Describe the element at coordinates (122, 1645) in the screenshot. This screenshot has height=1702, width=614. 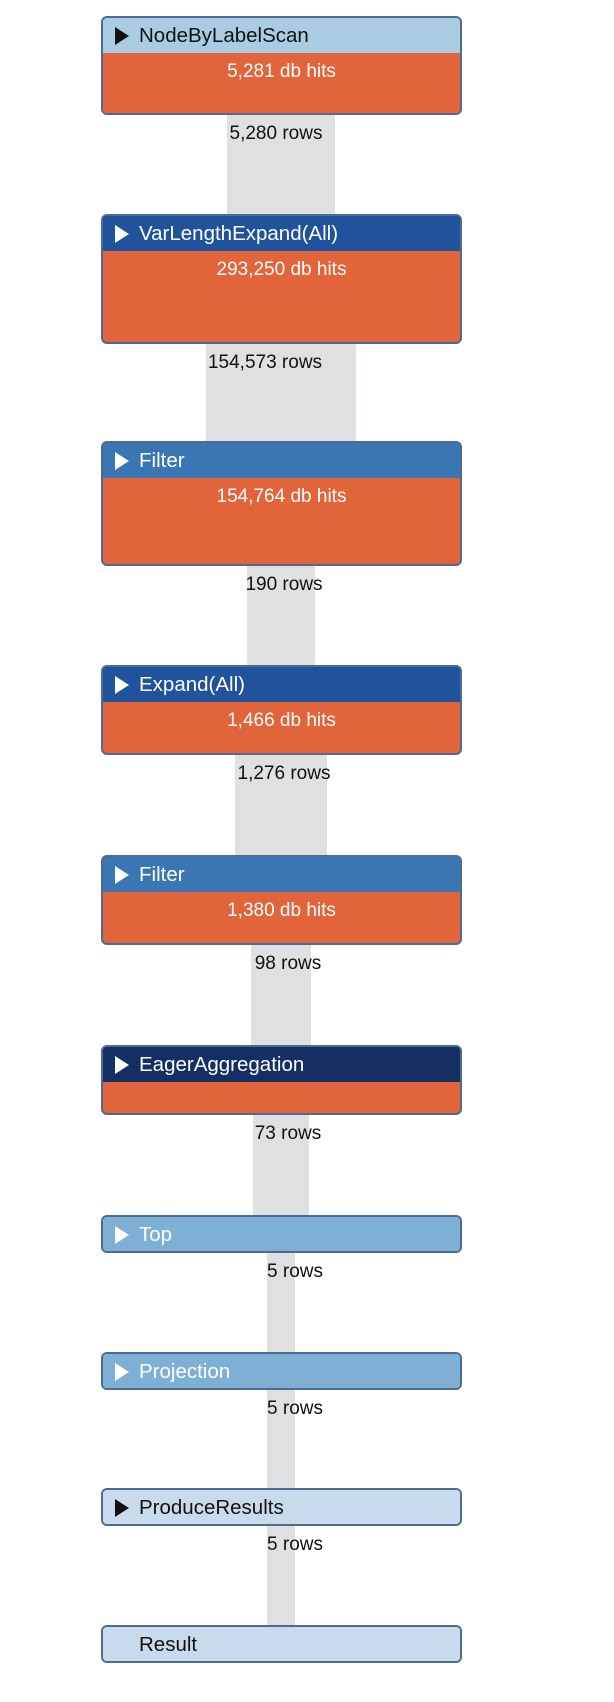
I see `spacer-icon` at that location.